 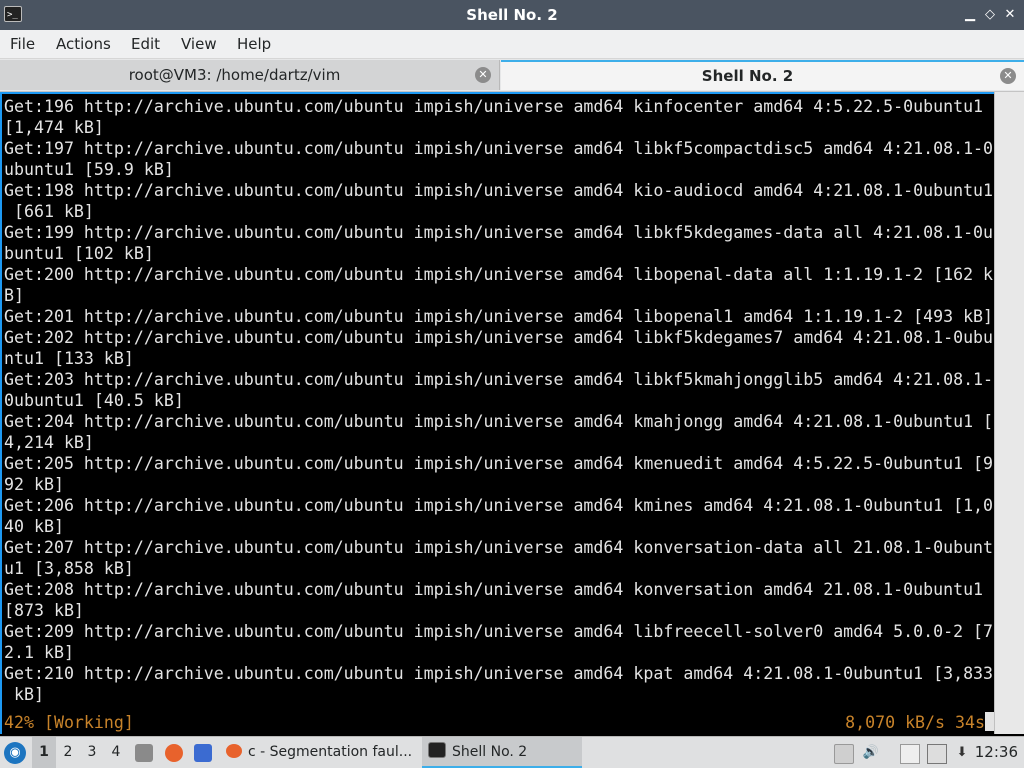 I want to click on maximize-icon: ◇, so click(x=990, y=15).